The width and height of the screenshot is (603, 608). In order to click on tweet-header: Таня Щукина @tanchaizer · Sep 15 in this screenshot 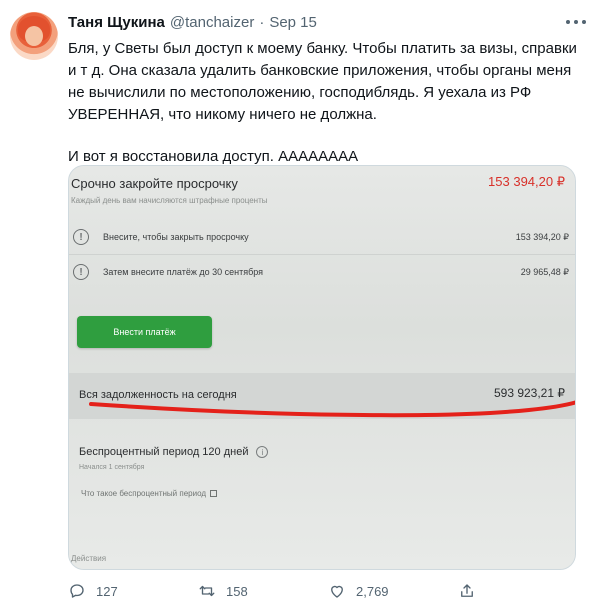, I will do `click(192, 22)`.